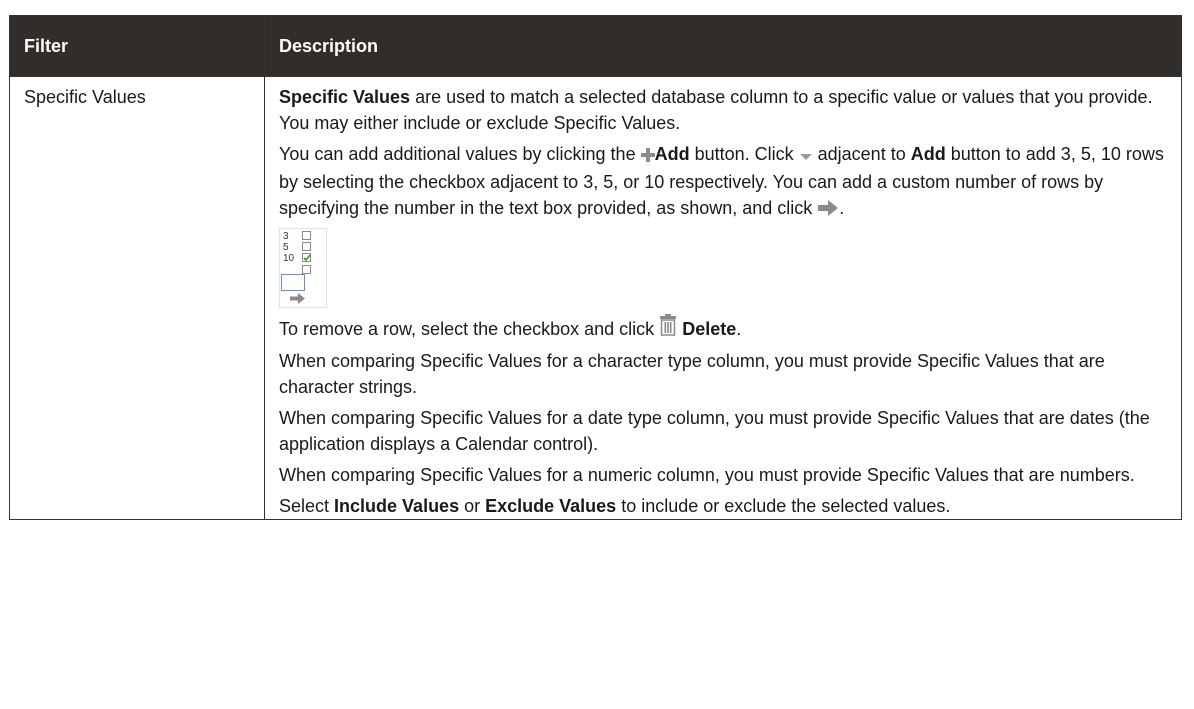  Describe the element at coordinates (668, 328) in the screenshot. I see `trash-icon` at that location.